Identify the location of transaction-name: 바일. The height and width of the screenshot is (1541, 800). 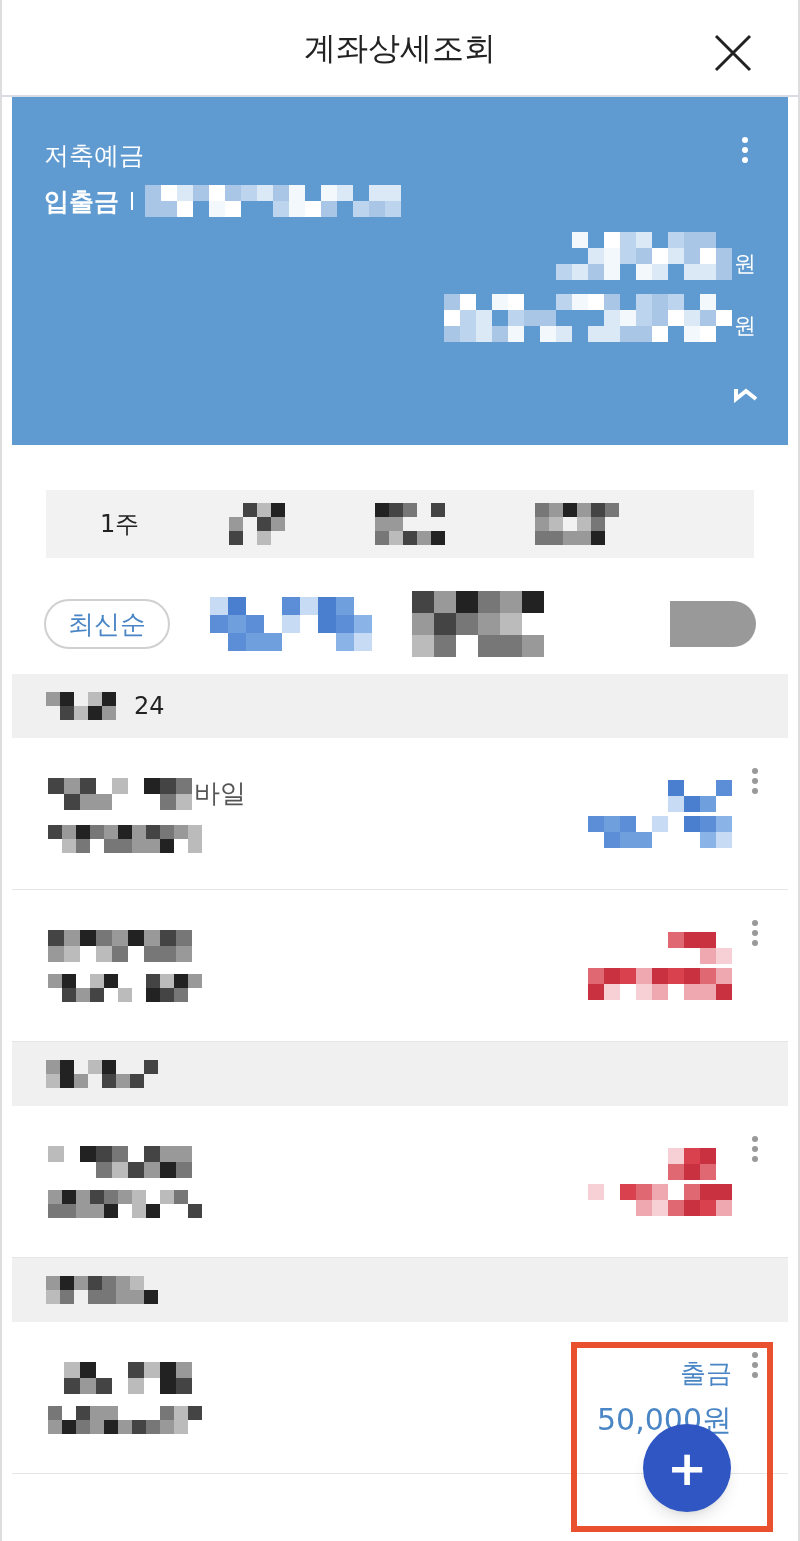
(220, 793).